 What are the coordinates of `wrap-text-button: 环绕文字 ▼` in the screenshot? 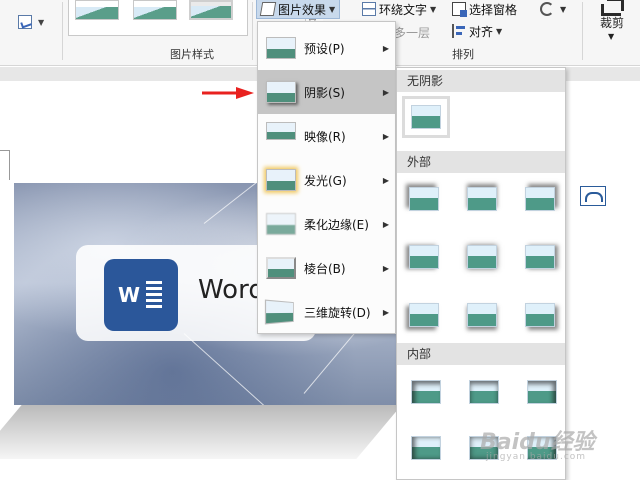 It's located at (399, 9).